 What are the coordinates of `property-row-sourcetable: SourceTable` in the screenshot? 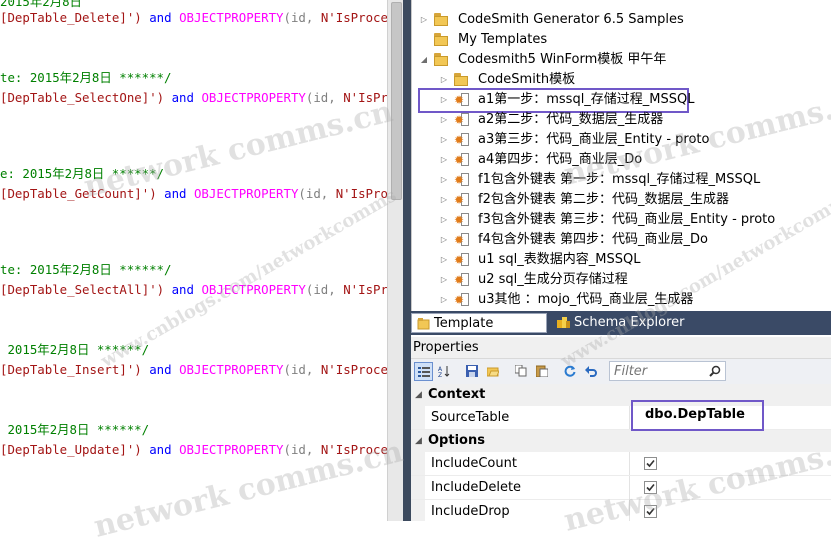 It's located at (621, 418).